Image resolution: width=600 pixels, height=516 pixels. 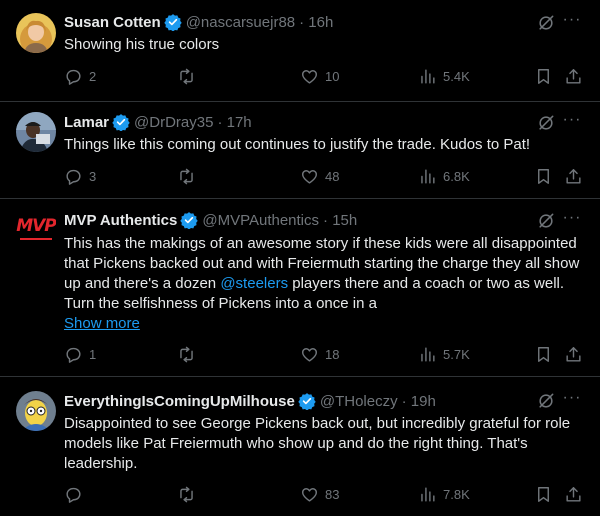 I want to click on reply-count: 3, so click(x=93, y=176).